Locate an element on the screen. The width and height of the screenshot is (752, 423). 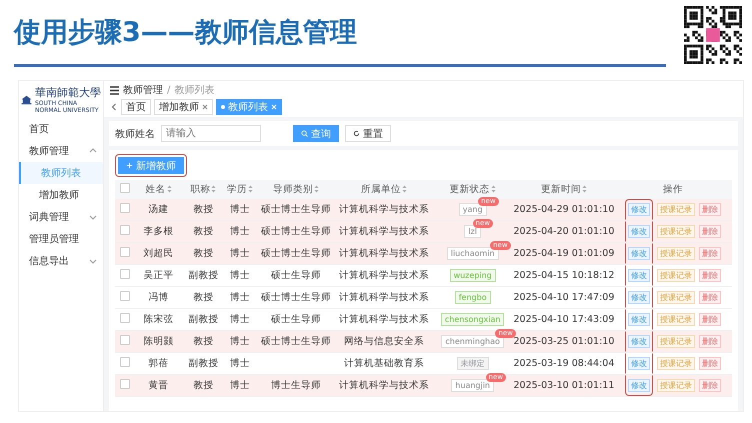
menu-icon is located at coordinates (114, 90).